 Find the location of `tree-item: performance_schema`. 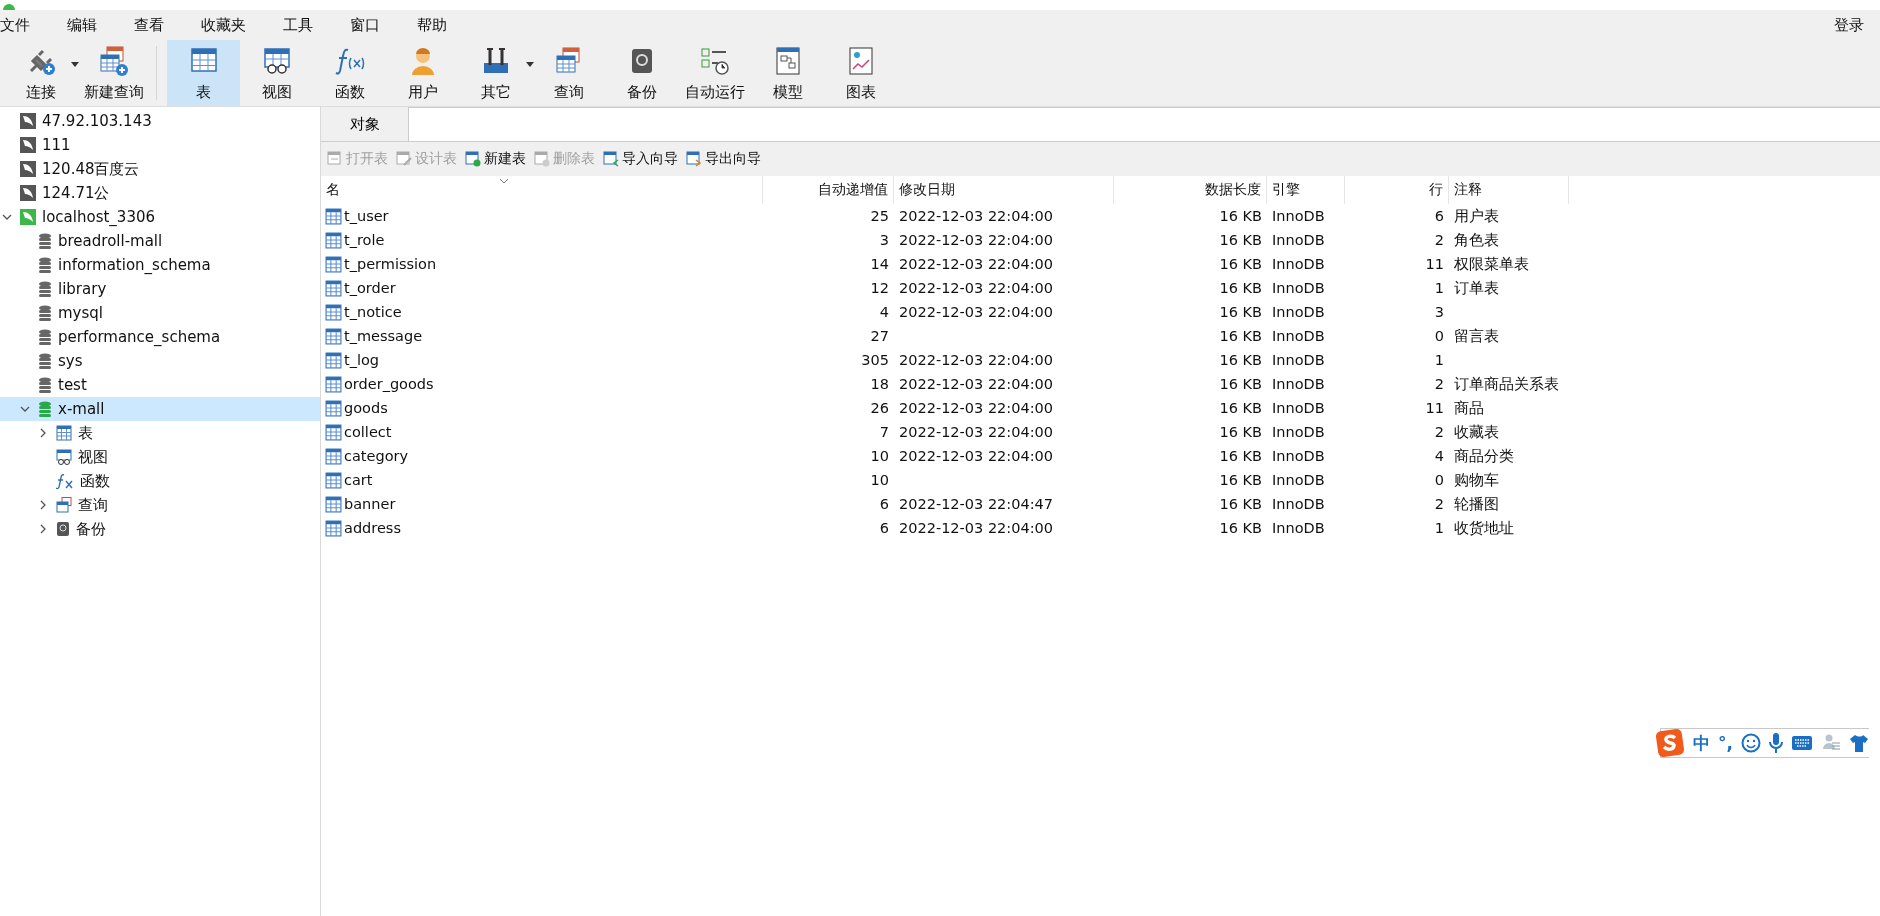

tree-item: performance_schema is located at coordinates (160, 337).